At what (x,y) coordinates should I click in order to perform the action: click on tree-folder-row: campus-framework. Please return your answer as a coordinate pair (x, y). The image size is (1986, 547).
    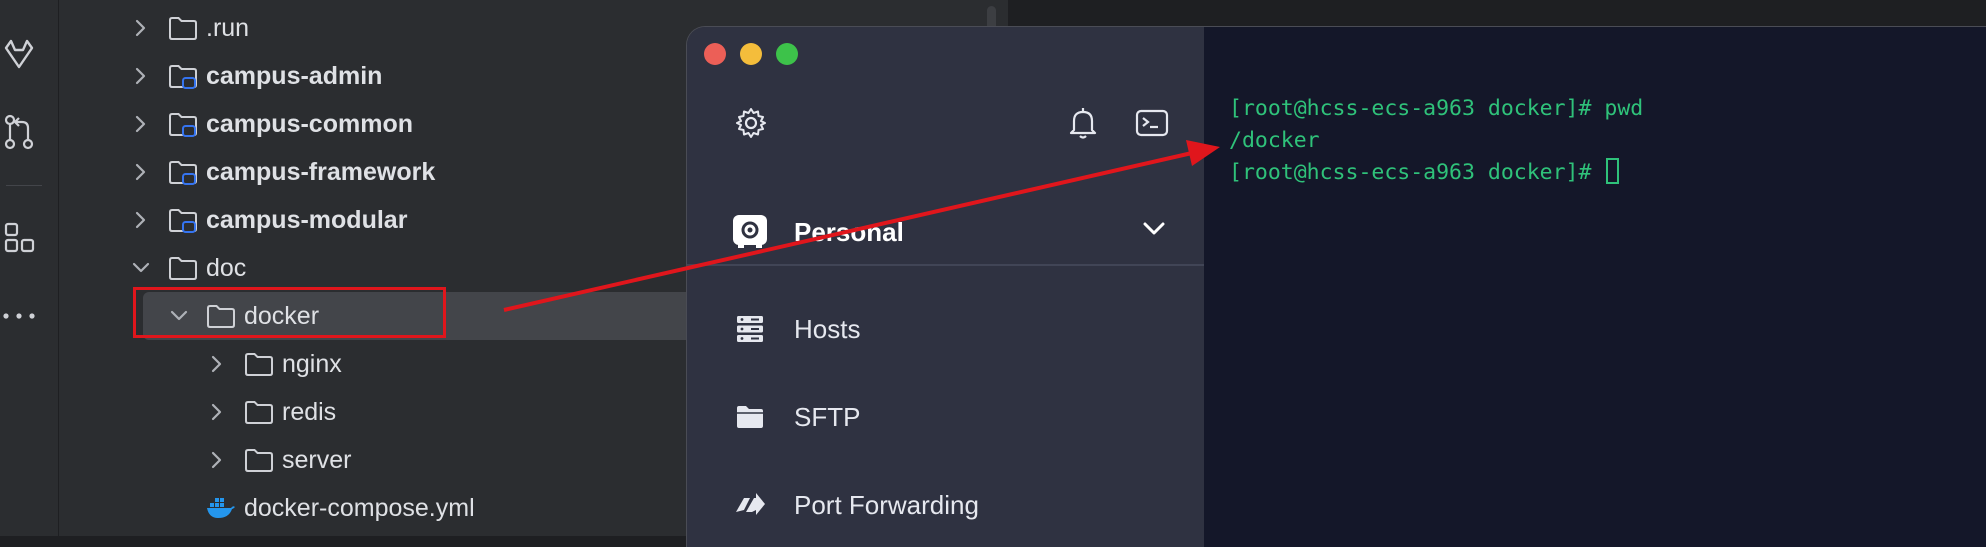
    Looking at the image, I should click on (282, 172).